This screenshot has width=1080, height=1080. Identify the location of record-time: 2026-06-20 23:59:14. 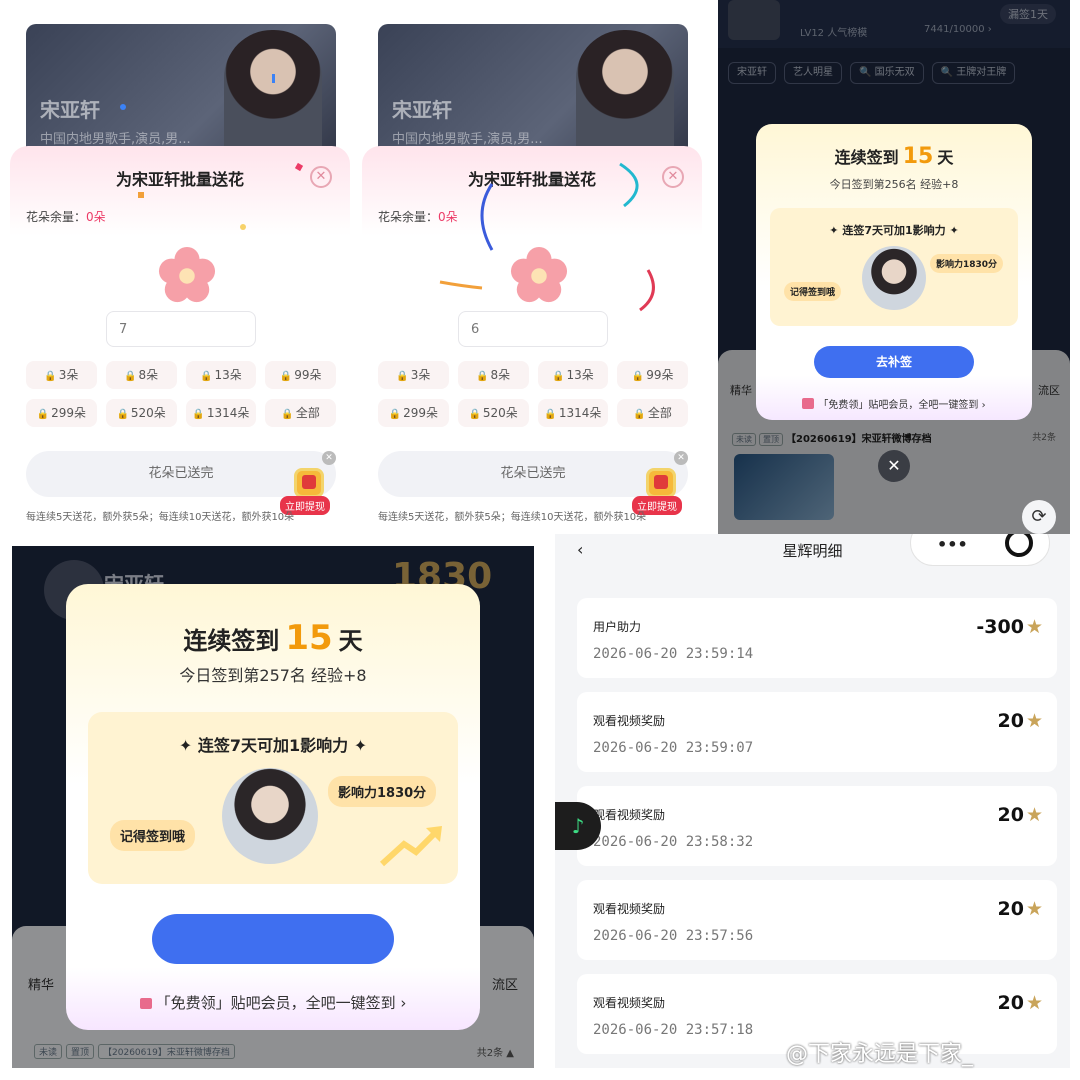
(673, 654).